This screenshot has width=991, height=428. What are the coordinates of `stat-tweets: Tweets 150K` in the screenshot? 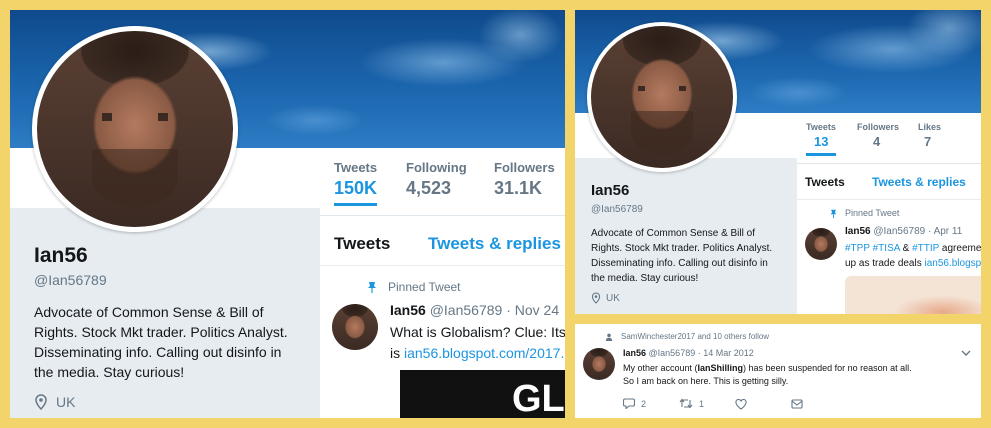 It's located at (356, 183).